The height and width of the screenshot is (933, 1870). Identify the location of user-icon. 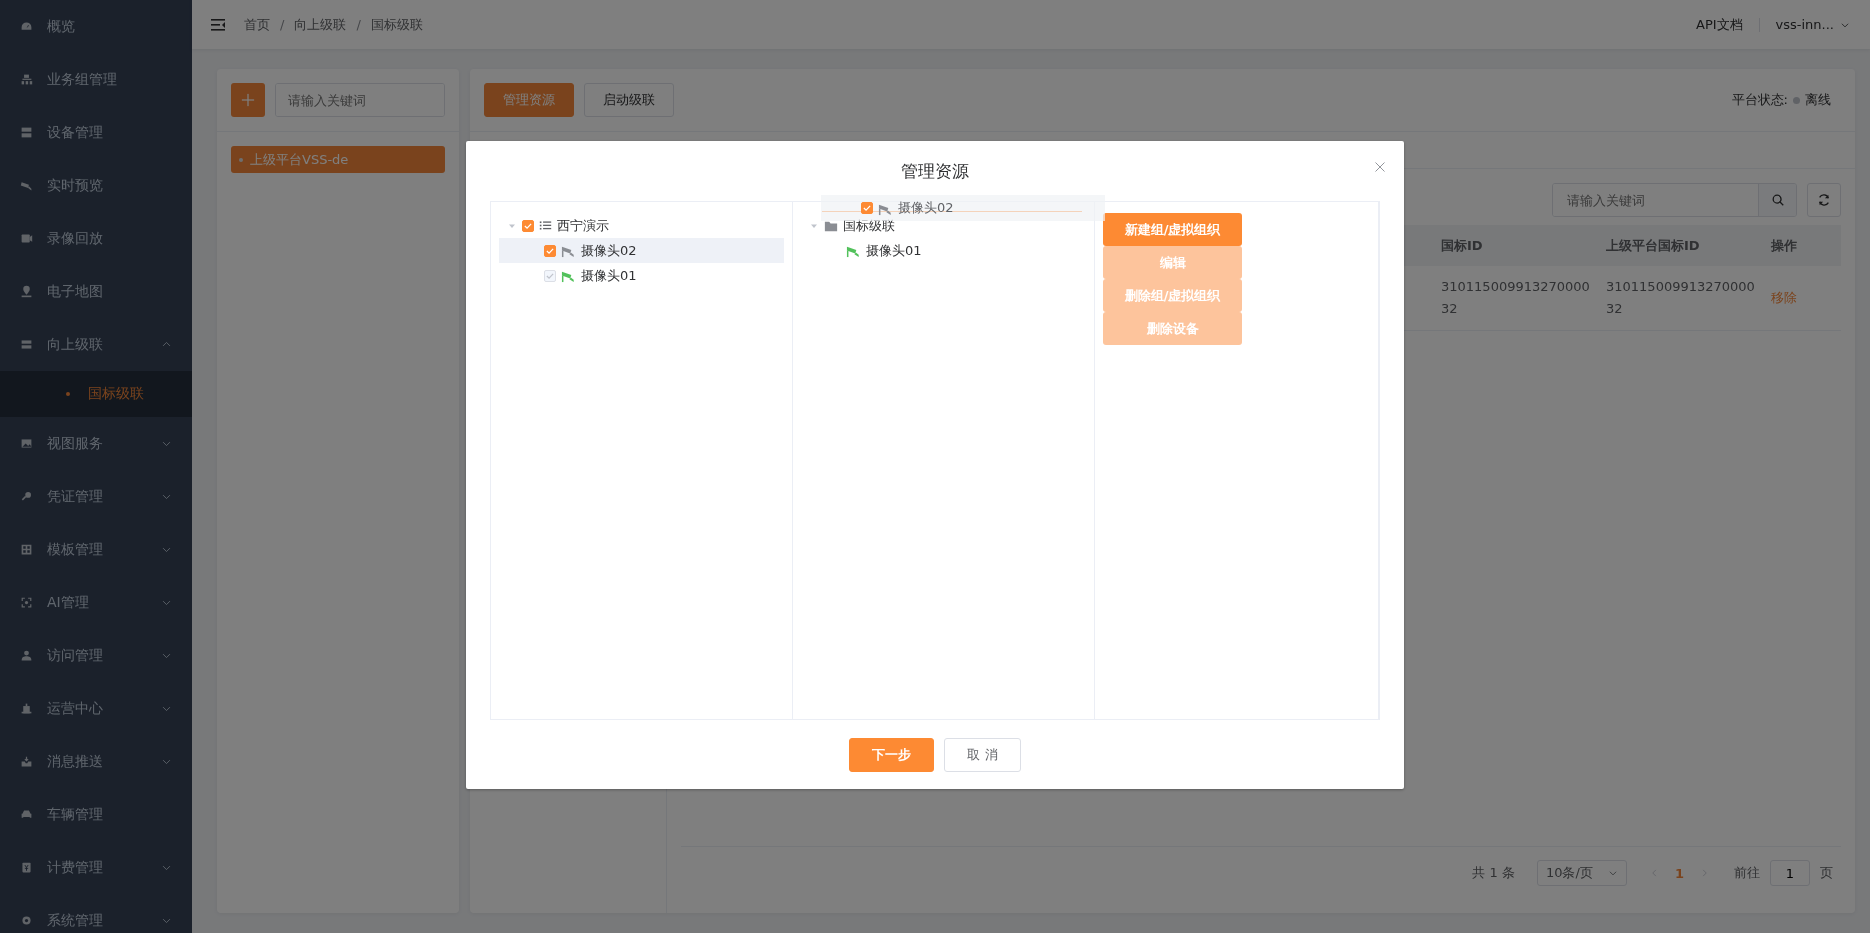
(26, 655).